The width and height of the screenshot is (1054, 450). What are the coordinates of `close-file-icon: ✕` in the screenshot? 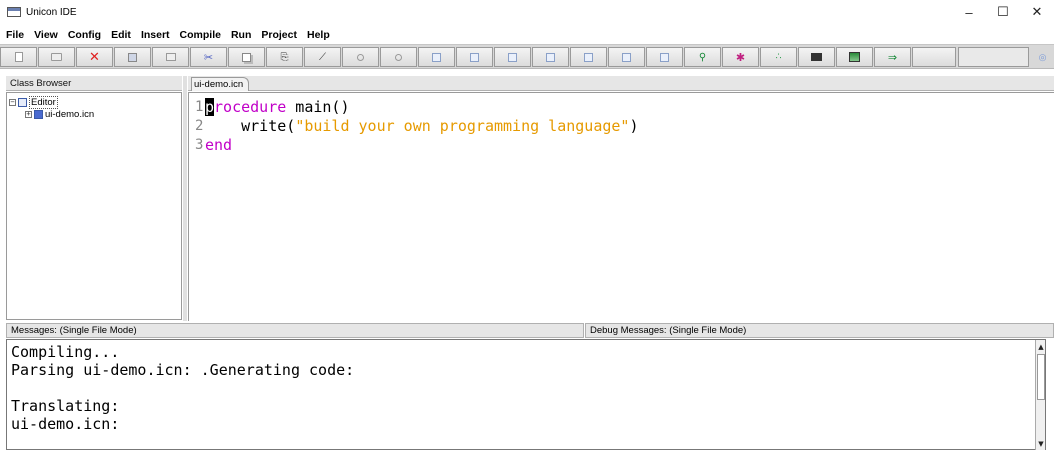 It's located at (94, 57).